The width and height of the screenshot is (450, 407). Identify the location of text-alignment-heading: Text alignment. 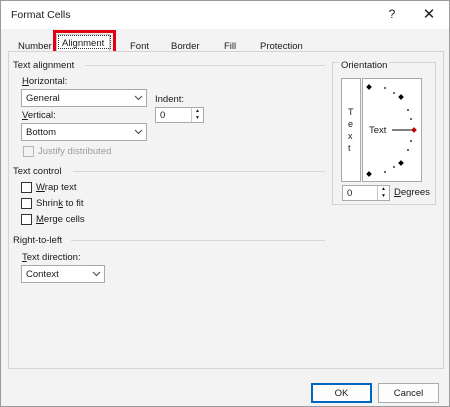
(44, 65).